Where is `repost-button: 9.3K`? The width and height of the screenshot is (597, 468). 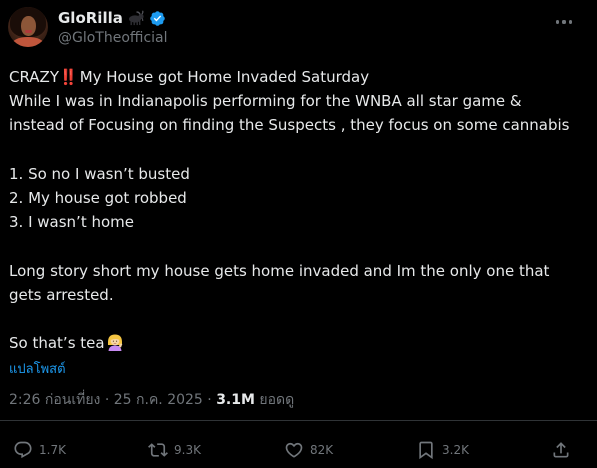
repost-button: 9.3K is located at coordinates (174, 450).